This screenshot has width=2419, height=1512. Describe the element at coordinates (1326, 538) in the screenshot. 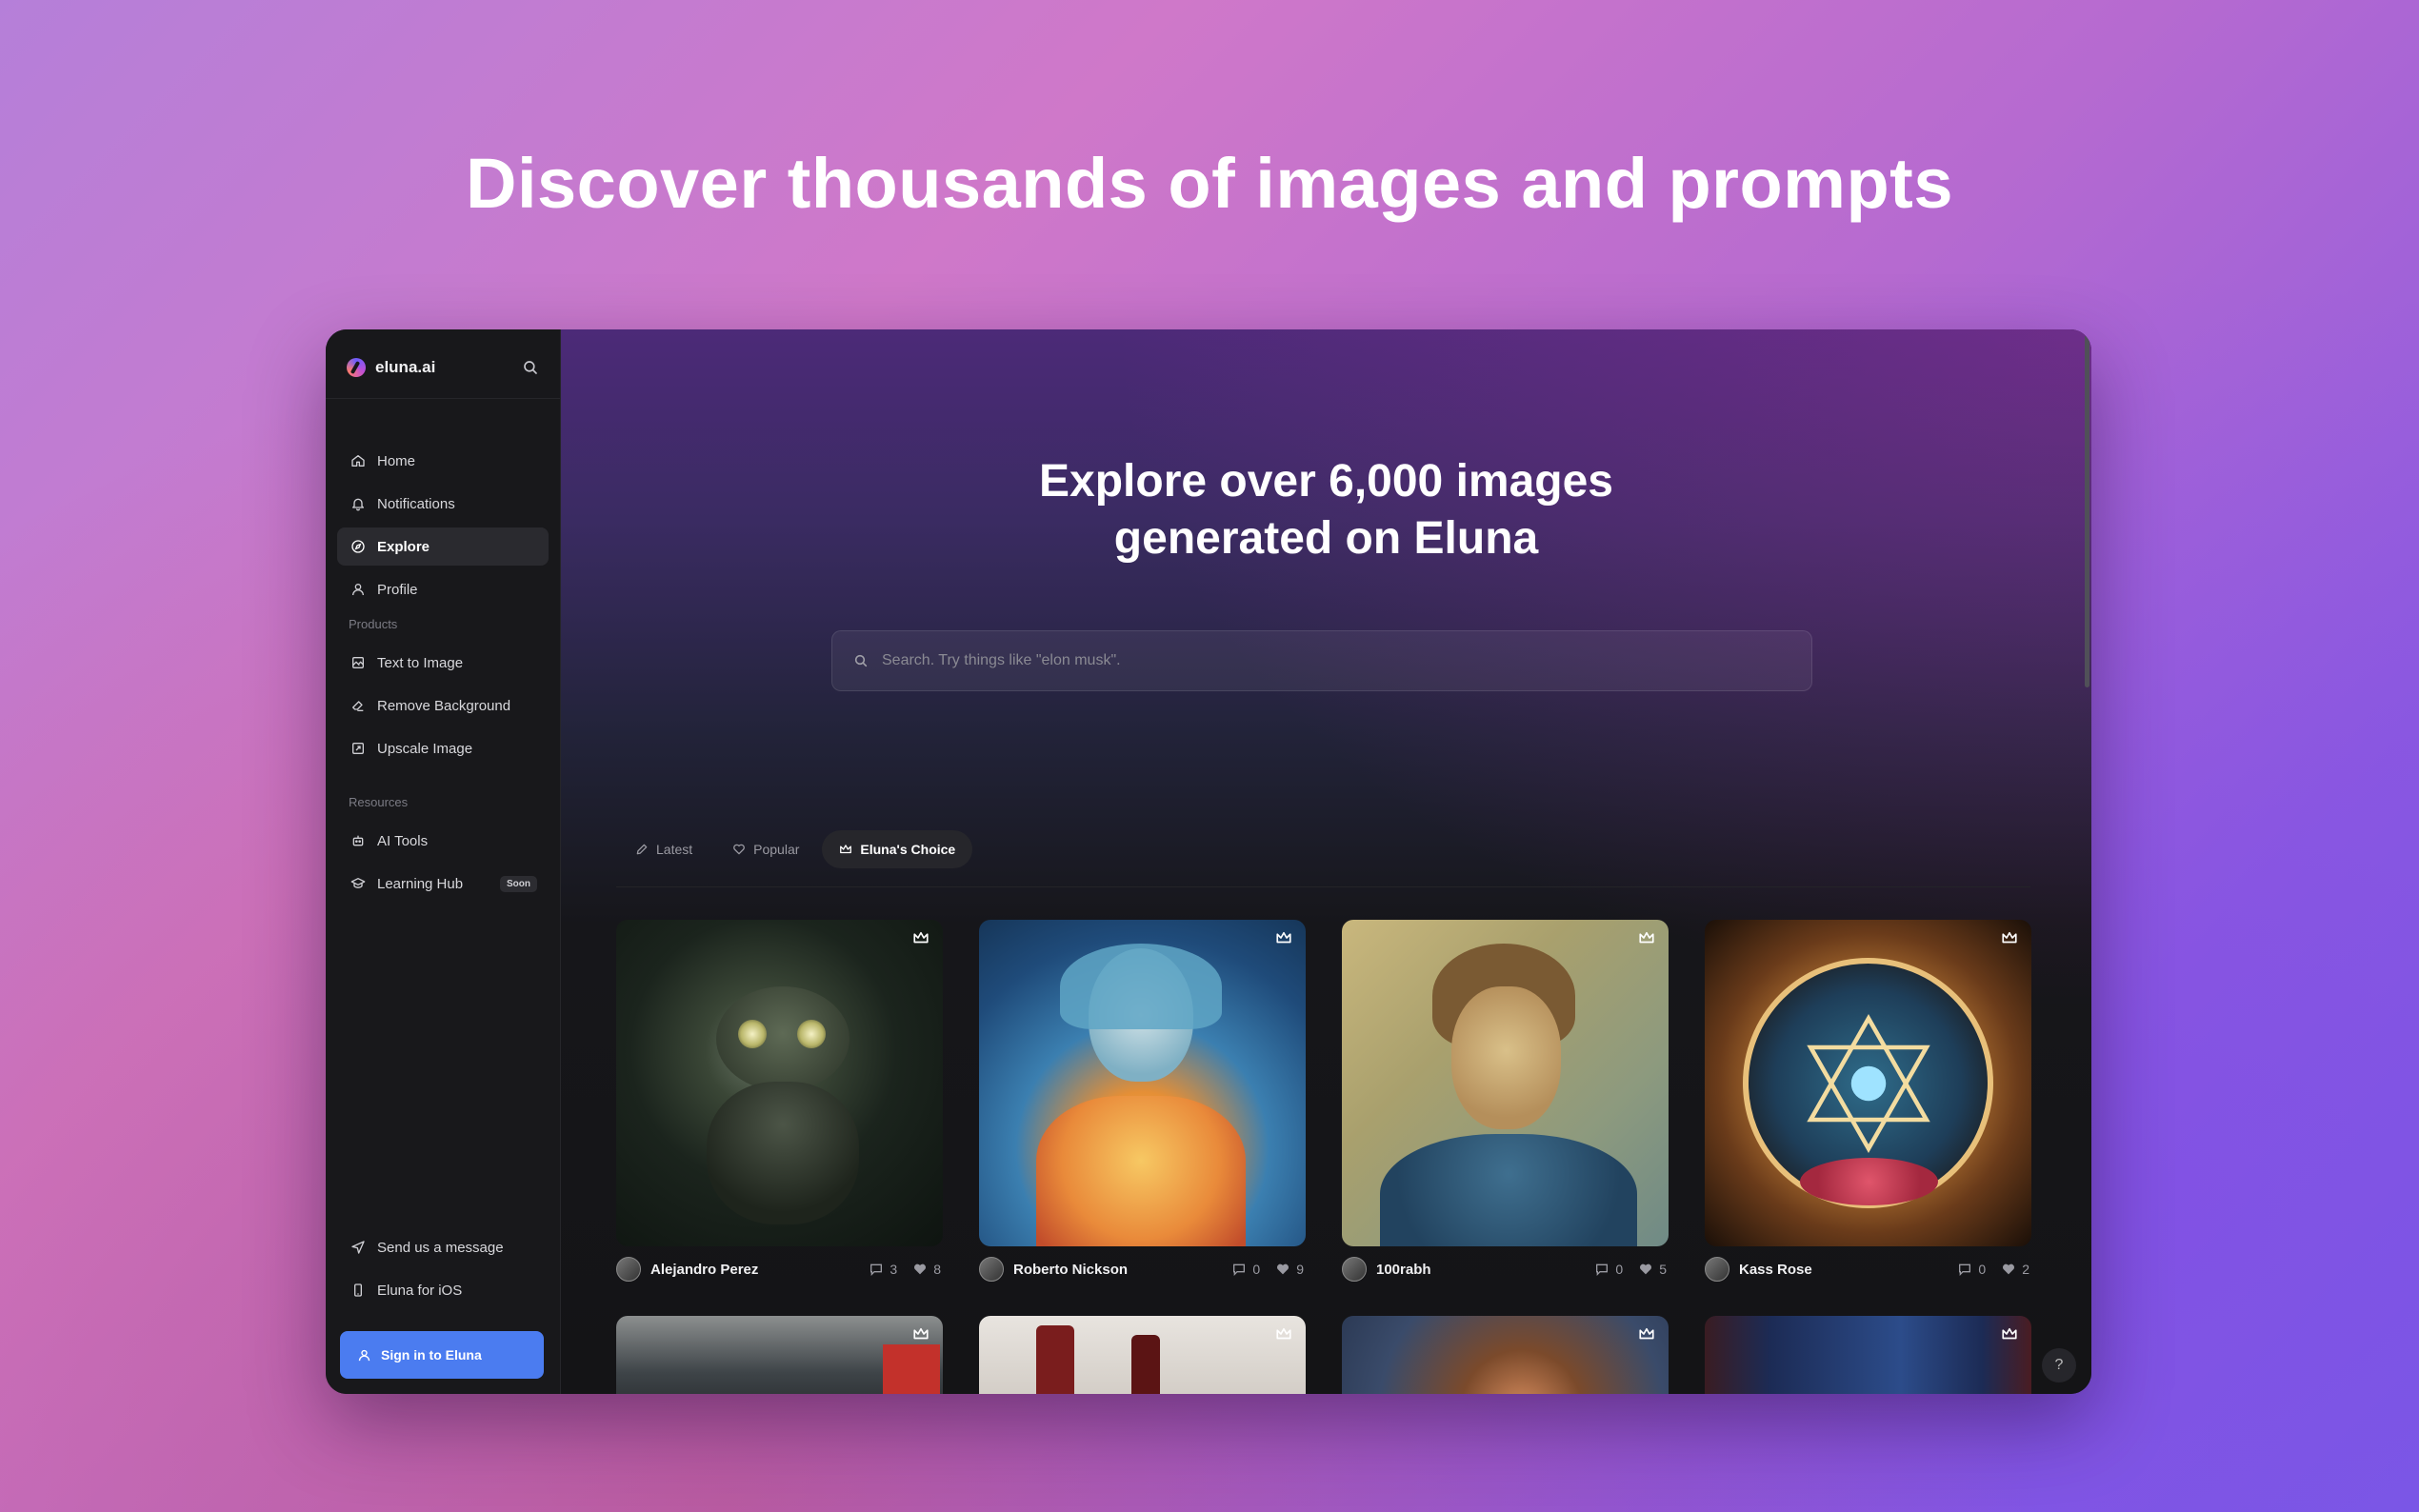

I see `hero-title-line2: generated on Eluna` at that location.